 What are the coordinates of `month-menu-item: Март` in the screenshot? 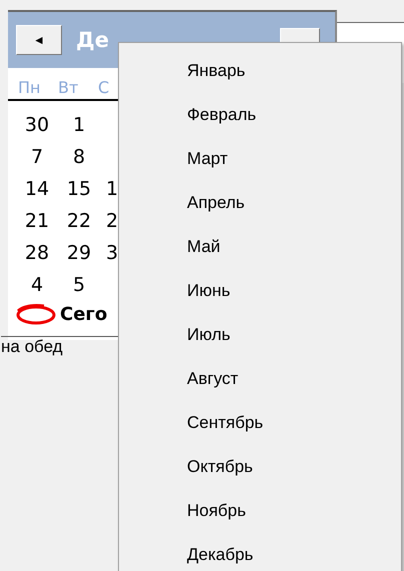 It's located at (260, 159).